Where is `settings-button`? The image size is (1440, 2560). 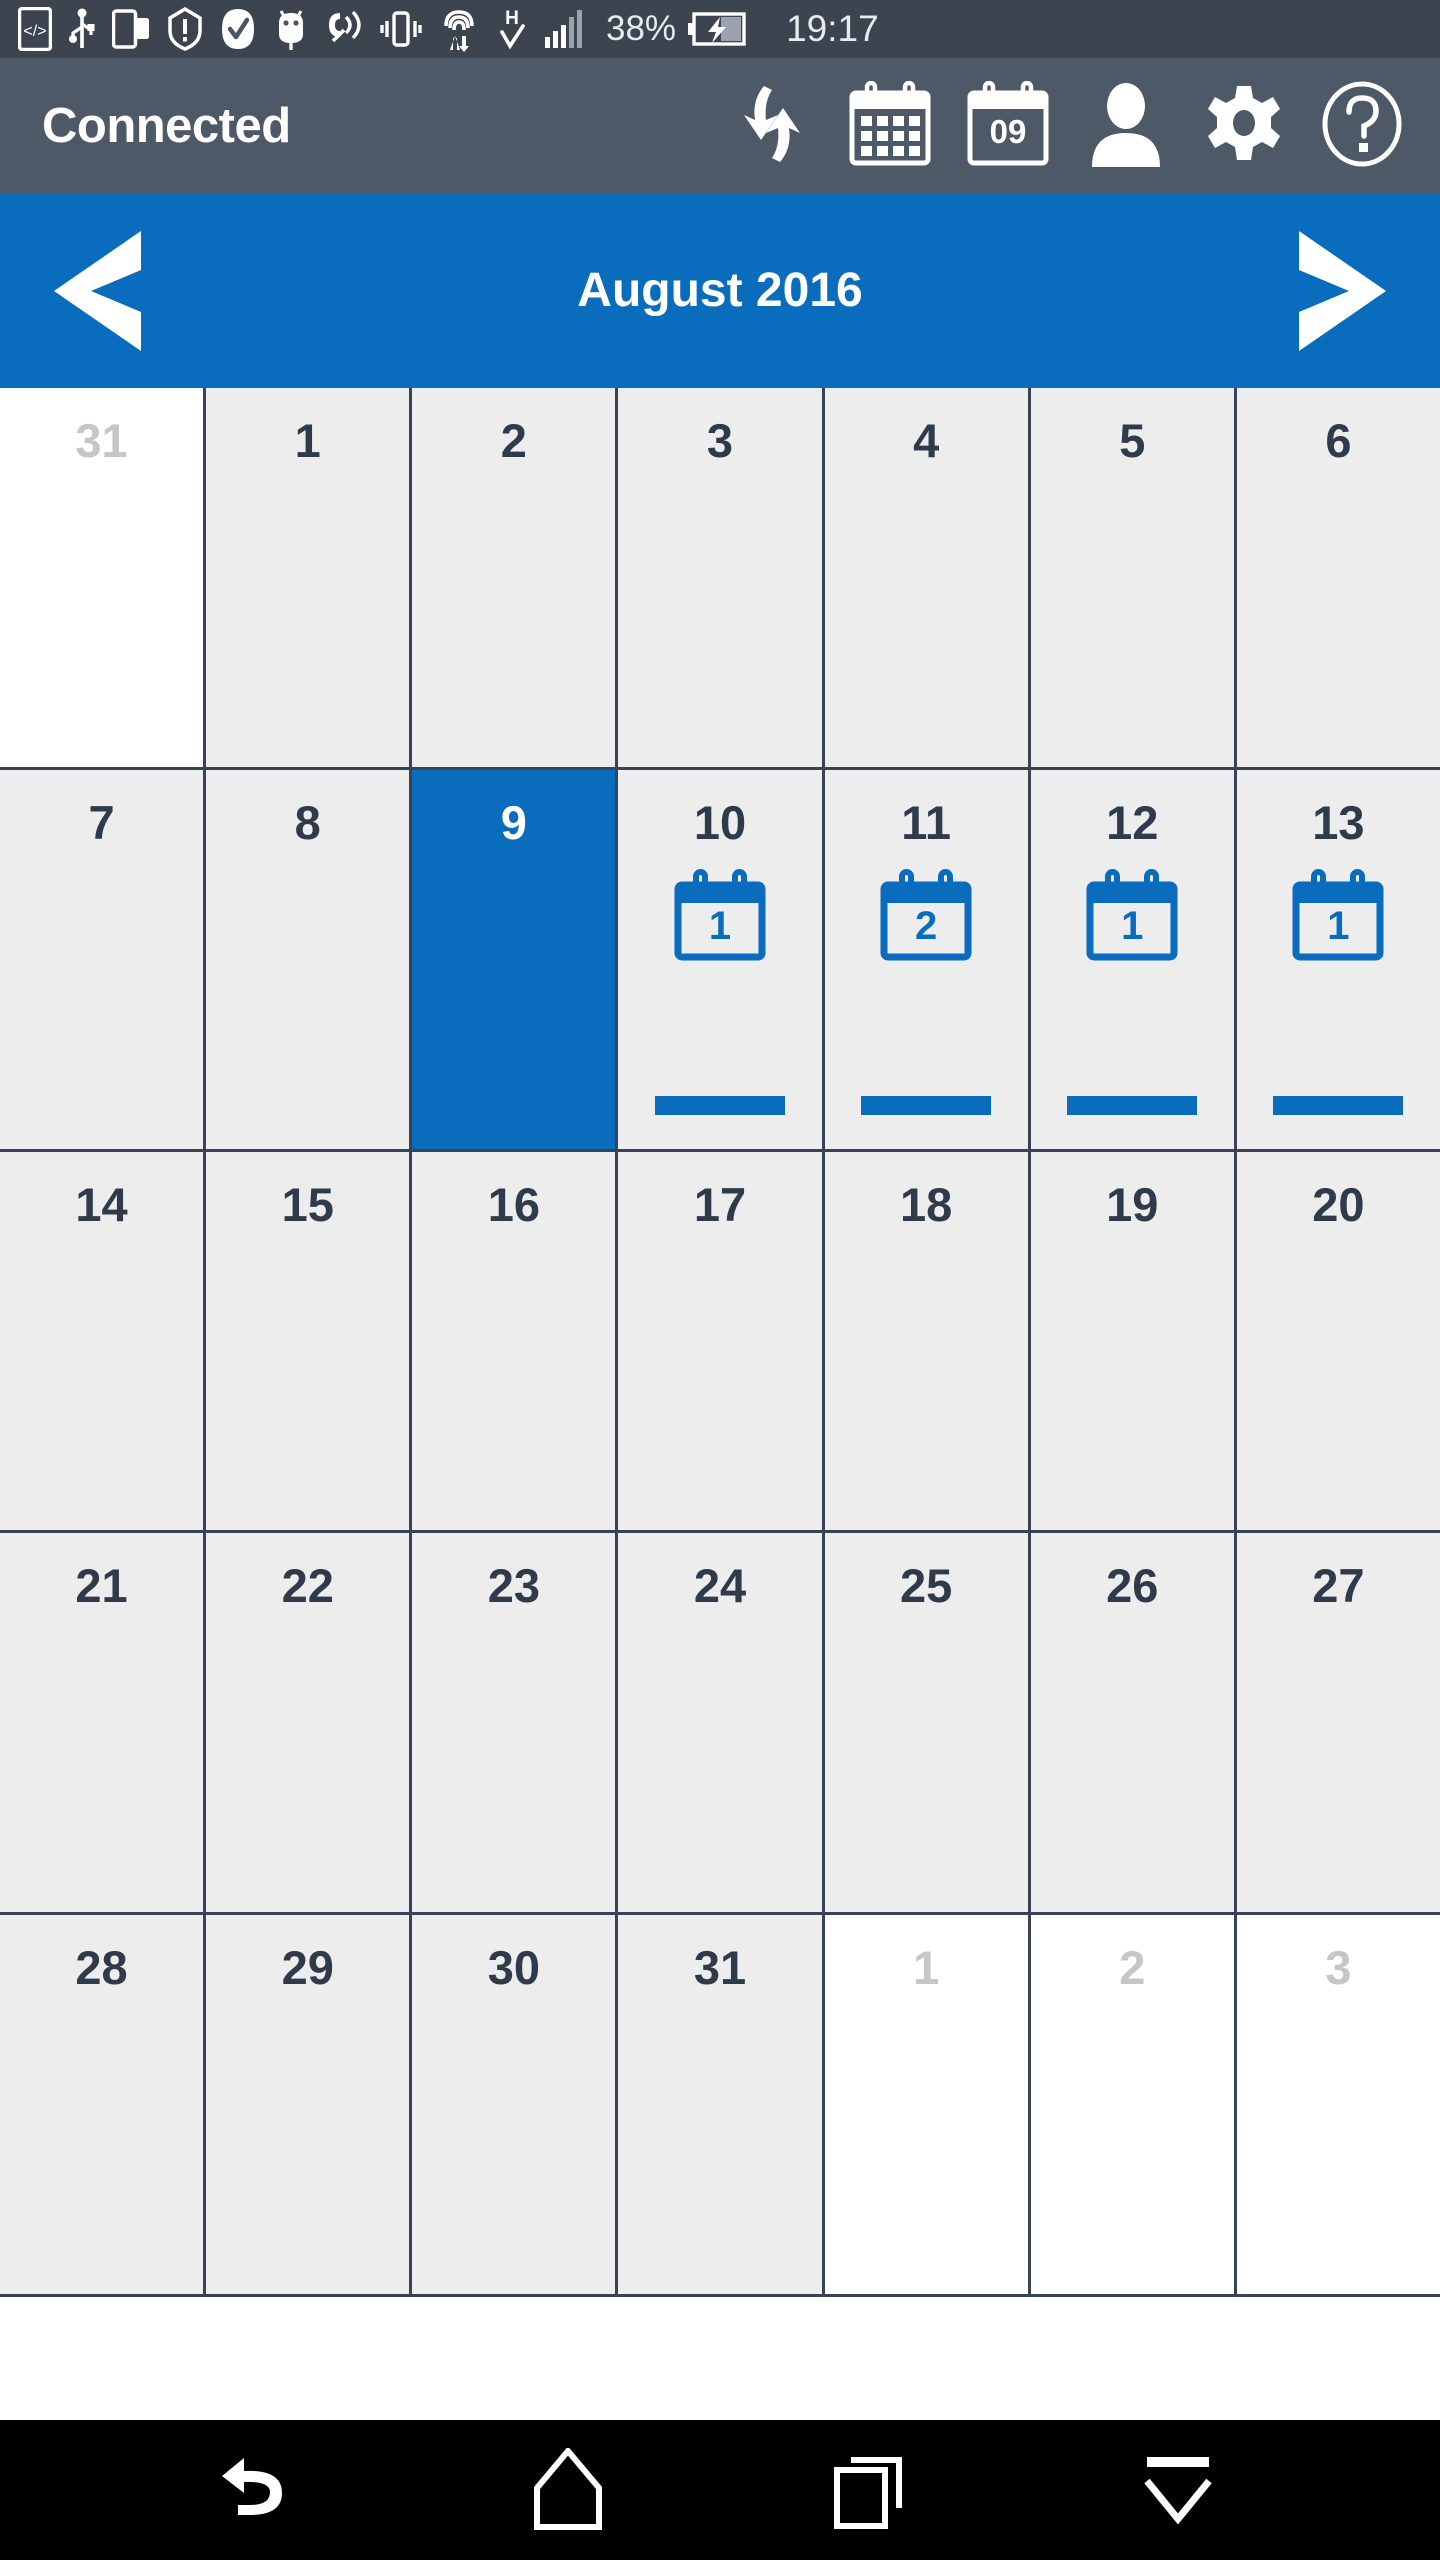 settings-button is located at coordinates (1244, 126).